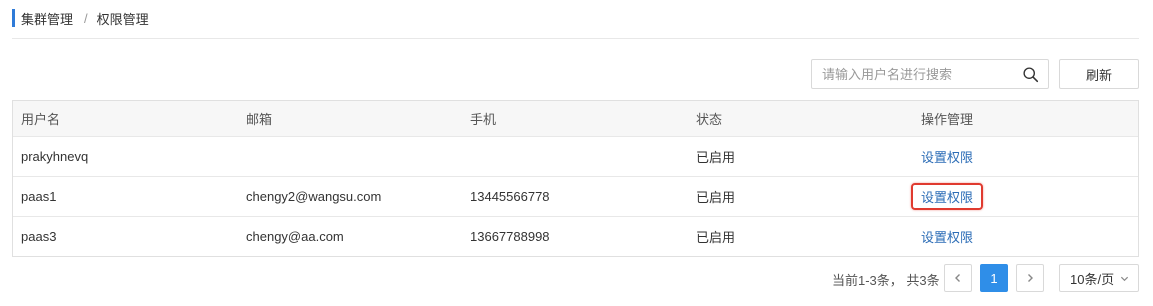 Image resolution: width=1153 pixels, height=306 pixels. Describe the element at coordinates (947, 119) in the screenshot. I see `column-header-actions: 操作管理` at that location.